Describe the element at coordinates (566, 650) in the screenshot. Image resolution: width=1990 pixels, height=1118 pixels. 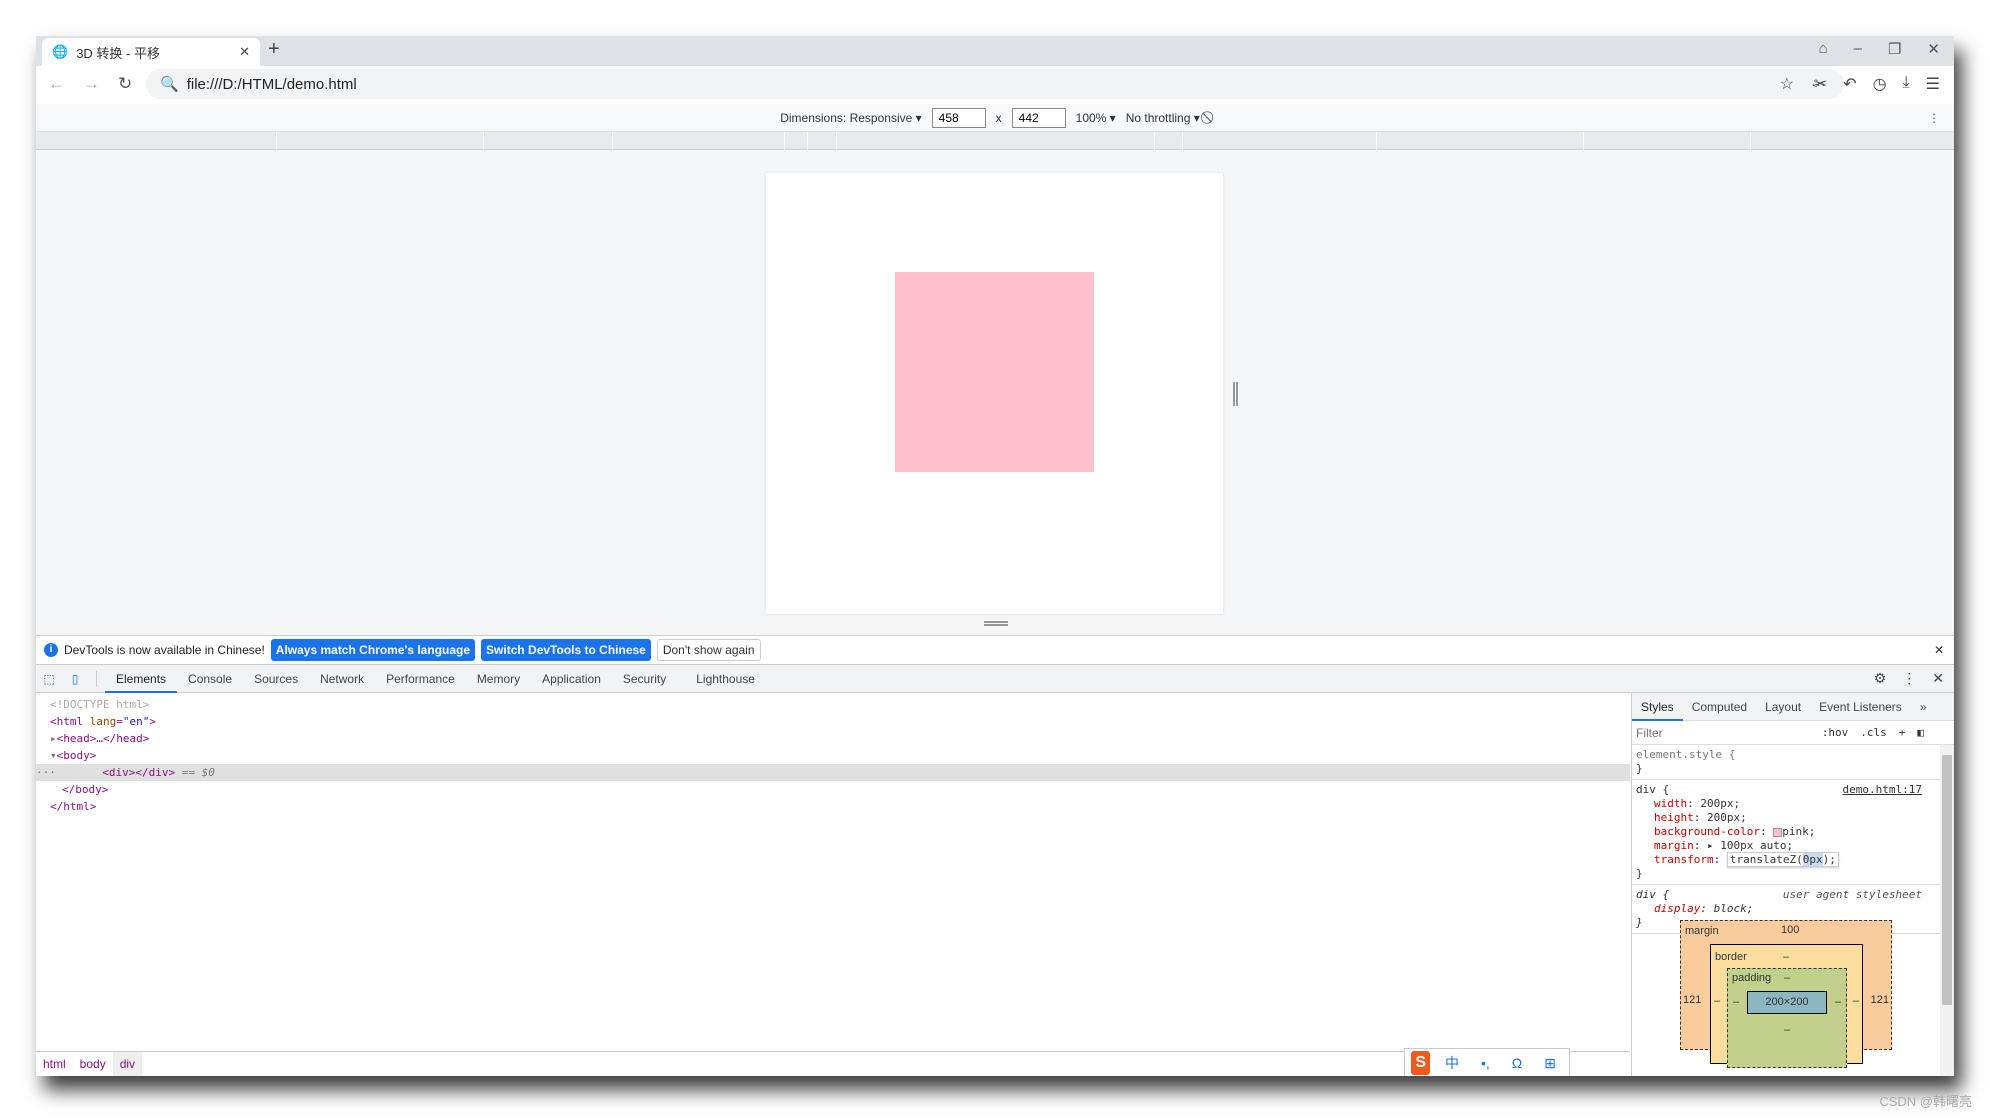
I see `switch-chinese-button: Switch DevTools to Chinese` at that location.